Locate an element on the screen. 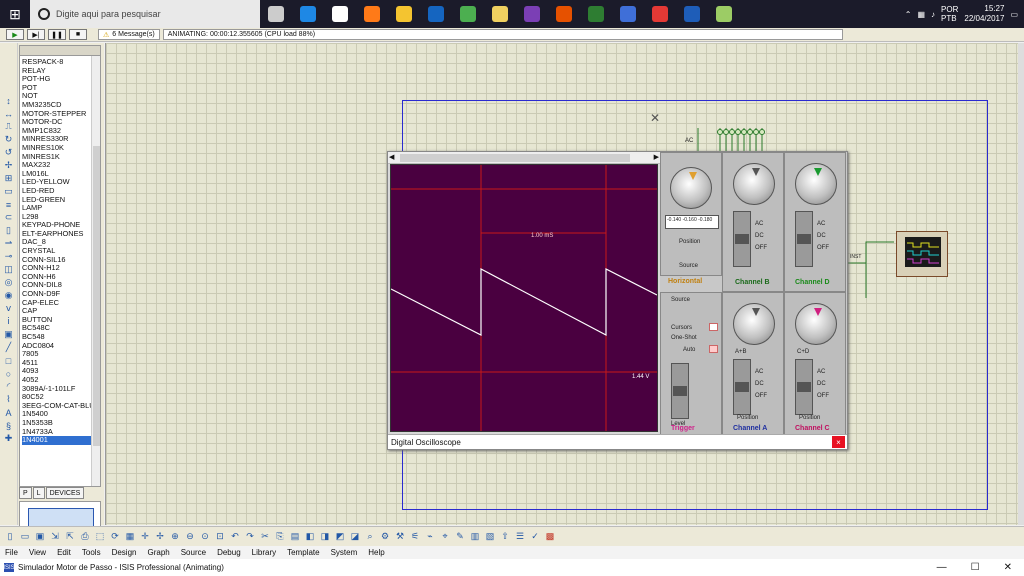 Image resolution: width=1024 pixels, height=576 pixels. export-icon: ⇱ is located at coordinates (70, 537).